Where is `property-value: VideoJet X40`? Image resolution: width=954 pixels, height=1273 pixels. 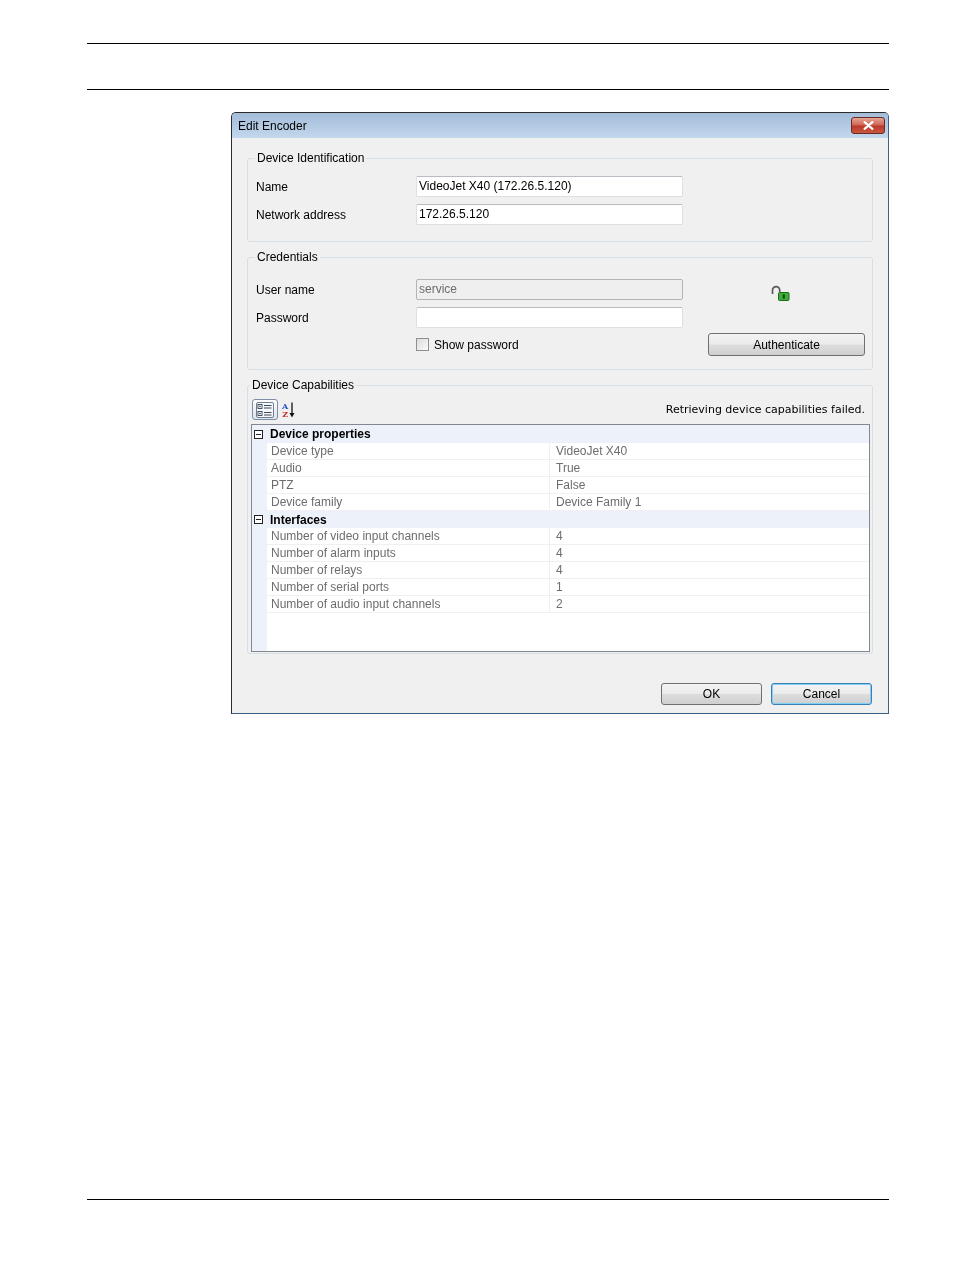 property-value: VideoJet X40 is located at coordinates (709, 451).